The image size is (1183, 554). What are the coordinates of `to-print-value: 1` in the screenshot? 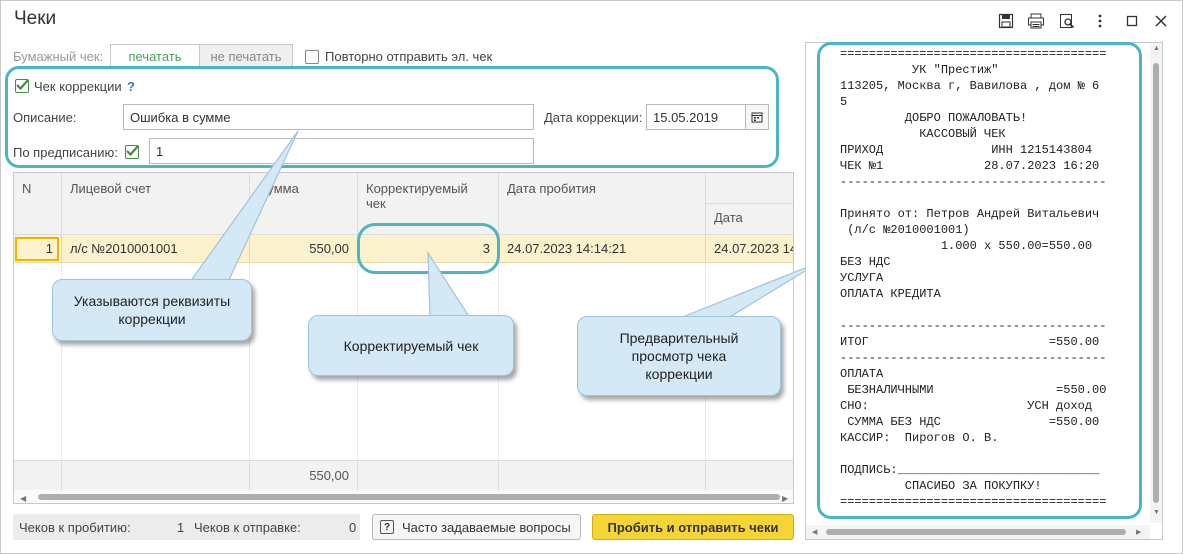 It's located at (181, 527).